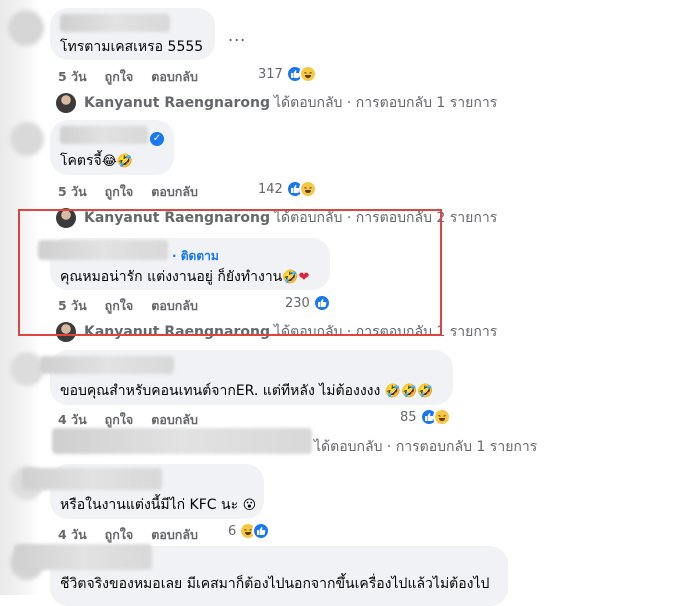 This screenshot has width=673, height=606. I want to click on comment-text: หรือในงานแต่งนี้มีไก่ KFC นะ 😮, so click(158, 505).